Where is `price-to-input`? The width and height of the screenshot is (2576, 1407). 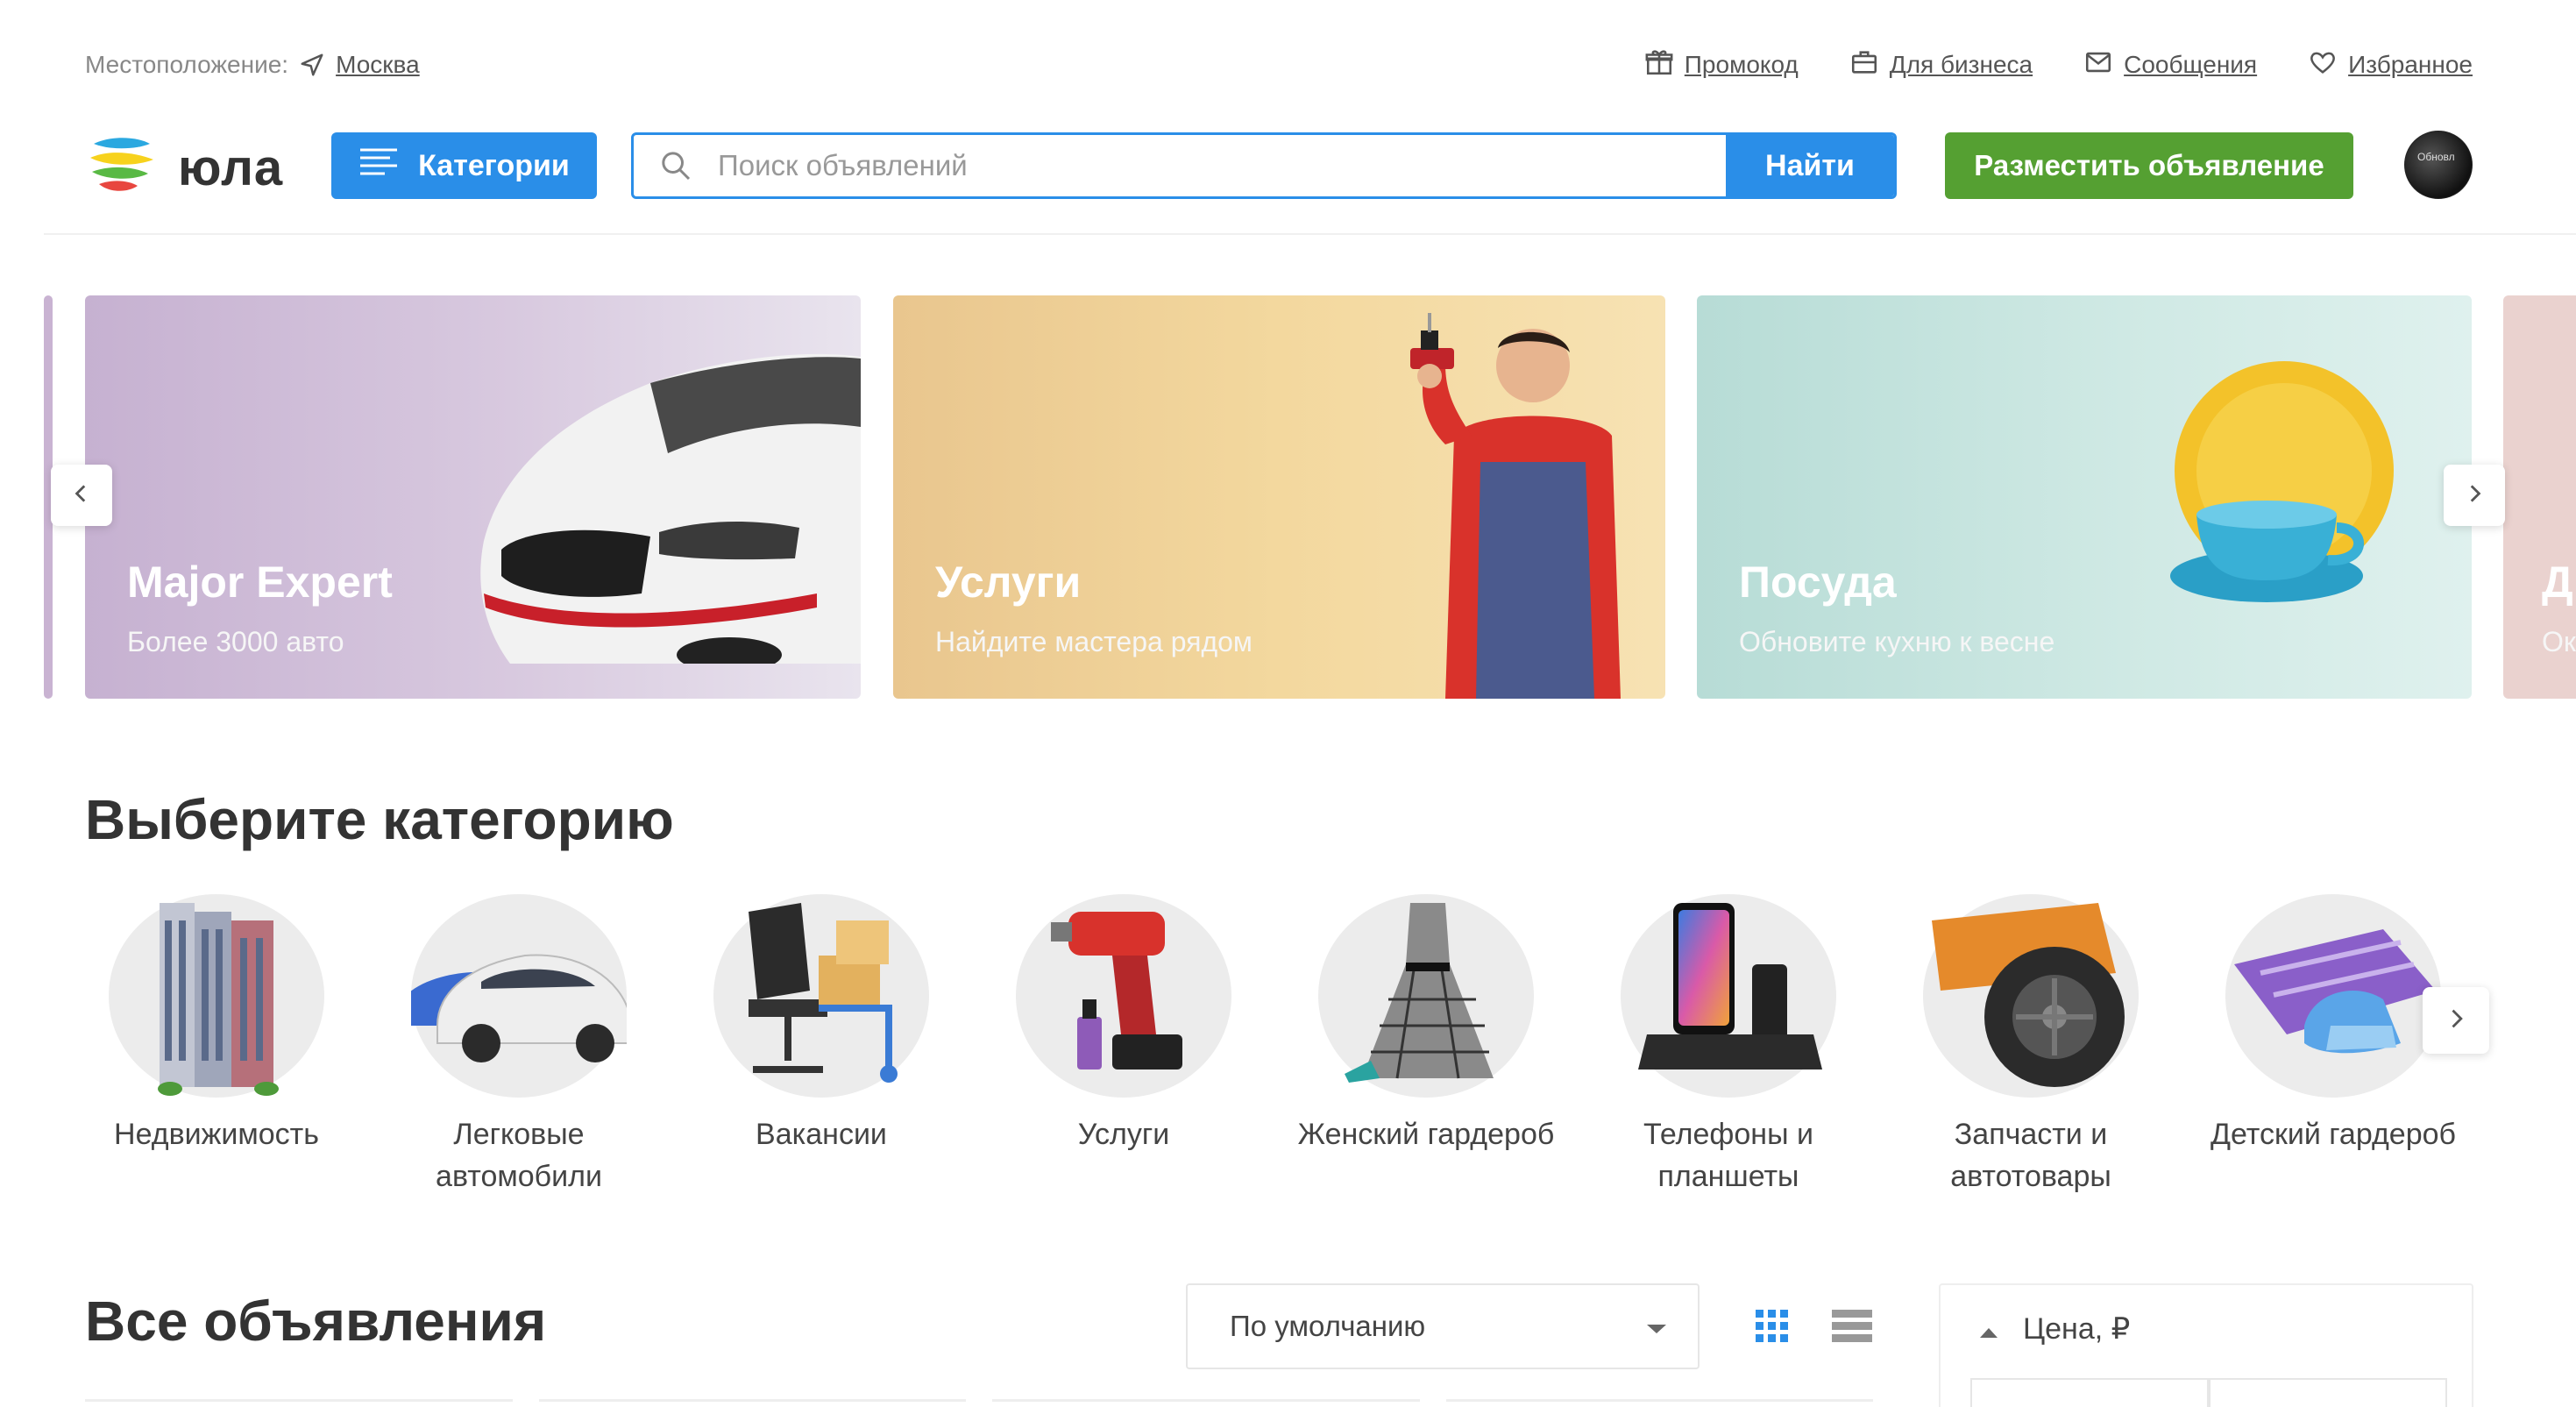 price-to-input is located at coordinates (2328, 1392).